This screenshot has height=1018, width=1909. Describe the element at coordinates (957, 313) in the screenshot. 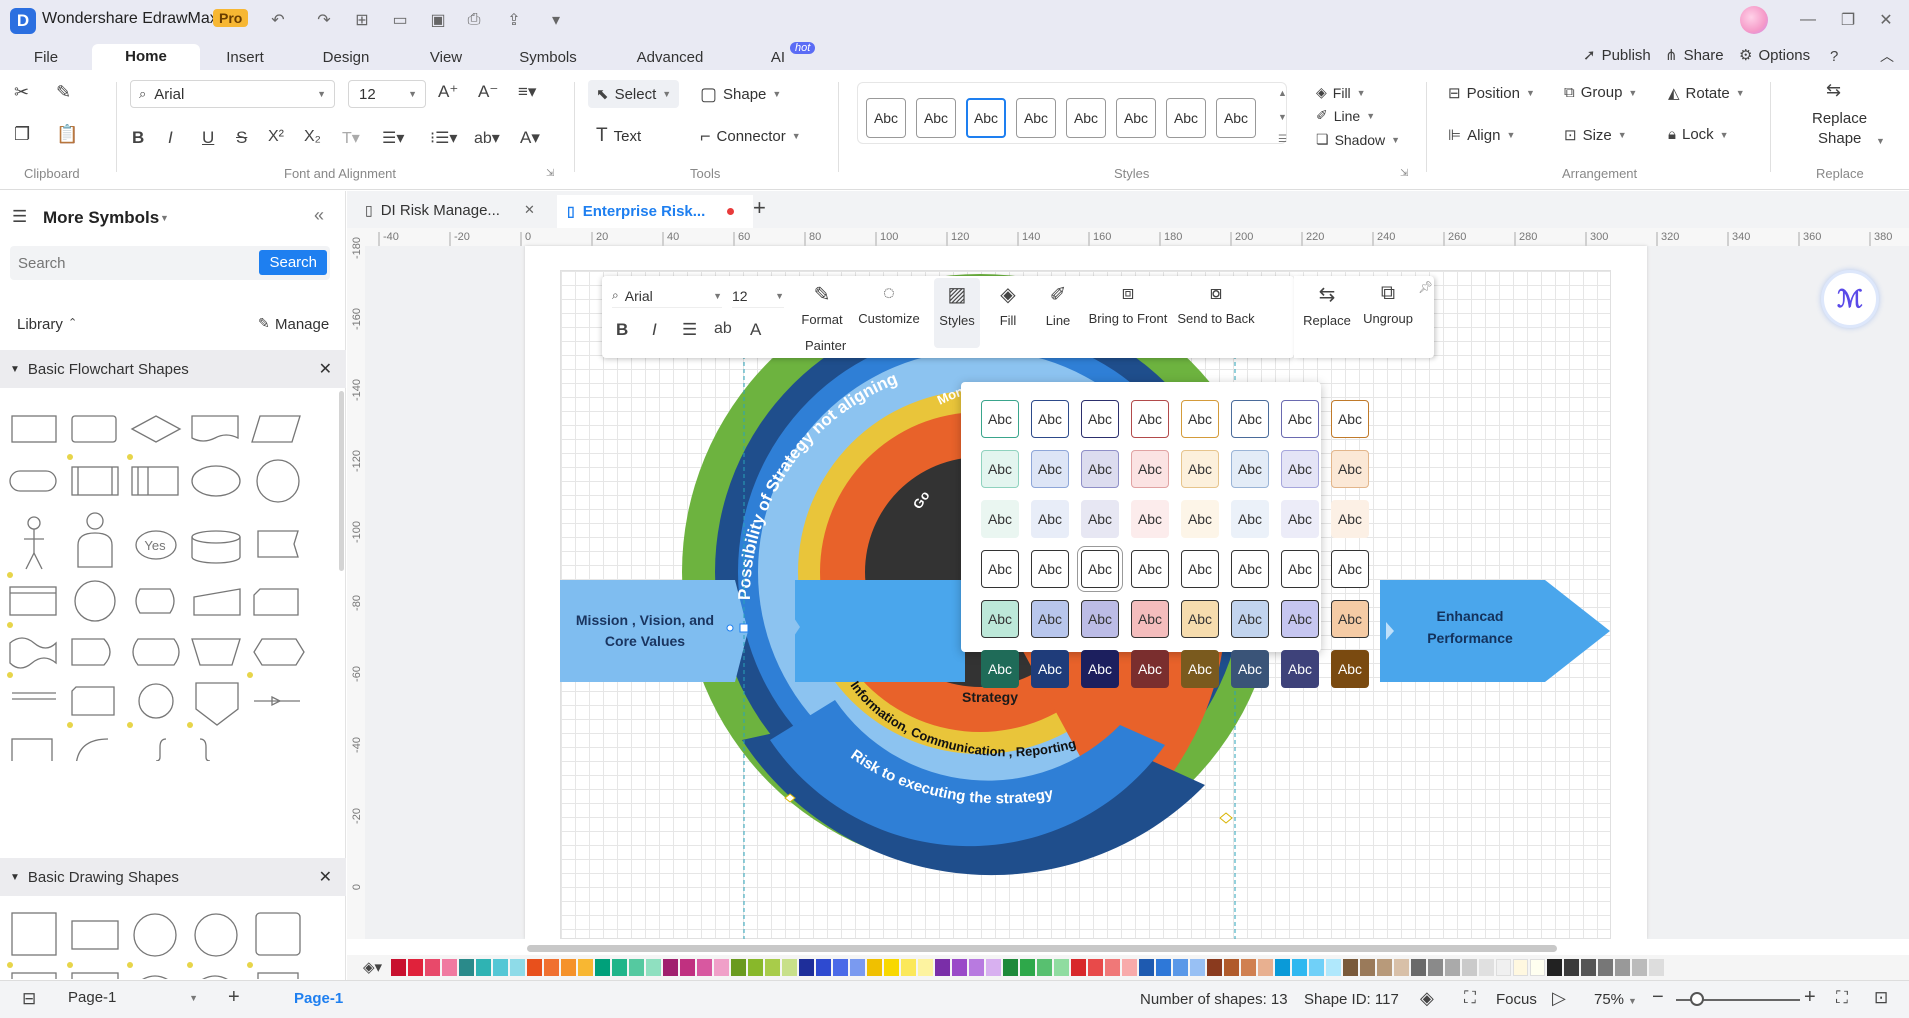

I see `ft-styles: ▨ Styles` at that location.